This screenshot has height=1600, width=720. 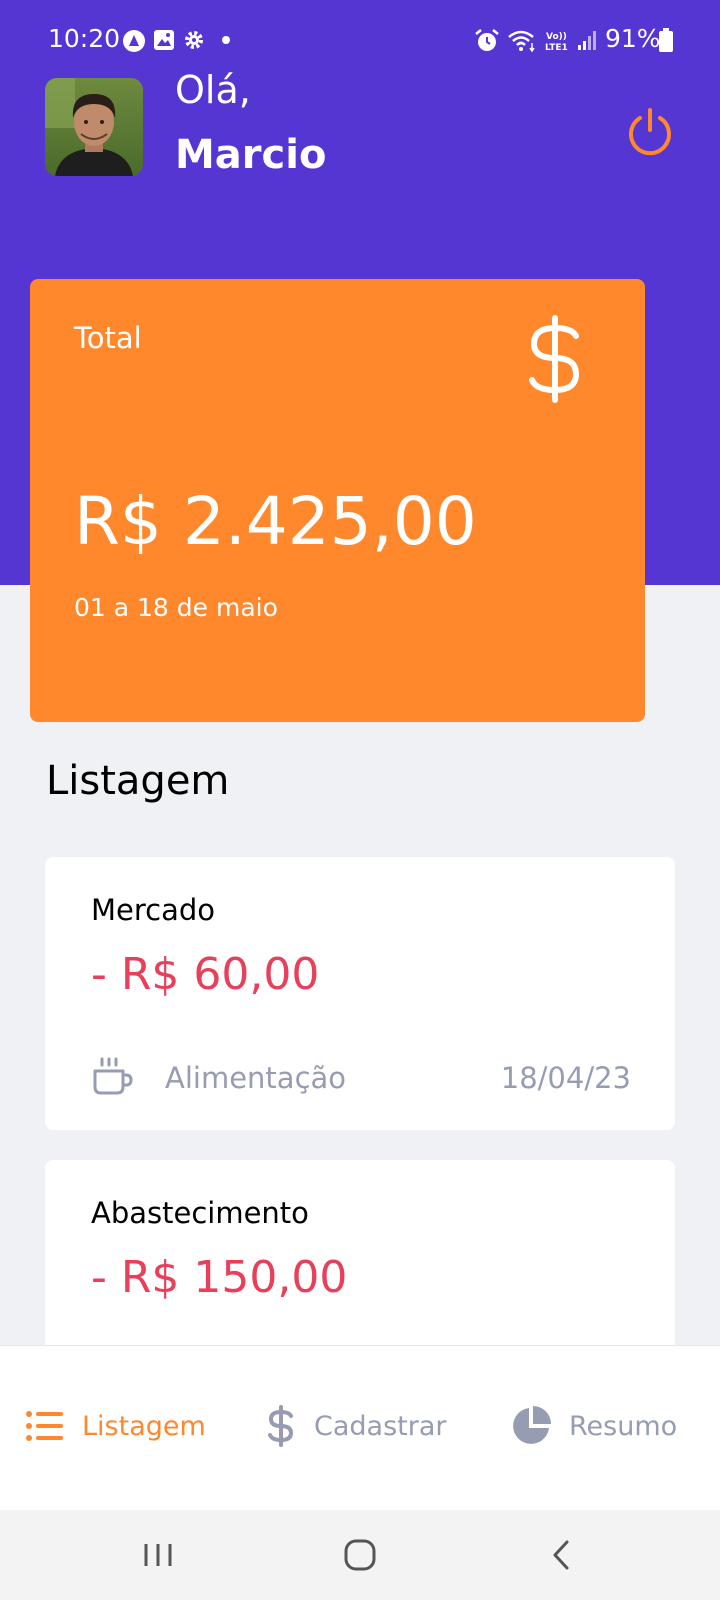 I want to click on volte-icon: Vo)) LTE1, so click(x=556, y=42).